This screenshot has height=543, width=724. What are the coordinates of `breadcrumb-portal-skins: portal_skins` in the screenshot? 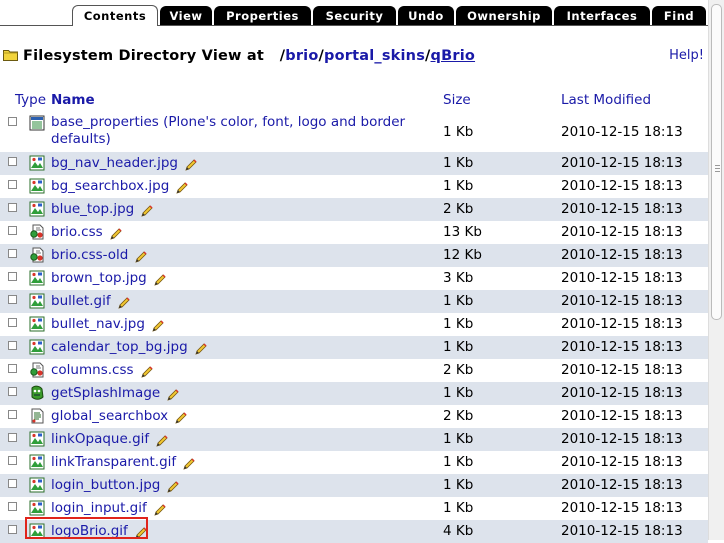 It's located at (374, 56).